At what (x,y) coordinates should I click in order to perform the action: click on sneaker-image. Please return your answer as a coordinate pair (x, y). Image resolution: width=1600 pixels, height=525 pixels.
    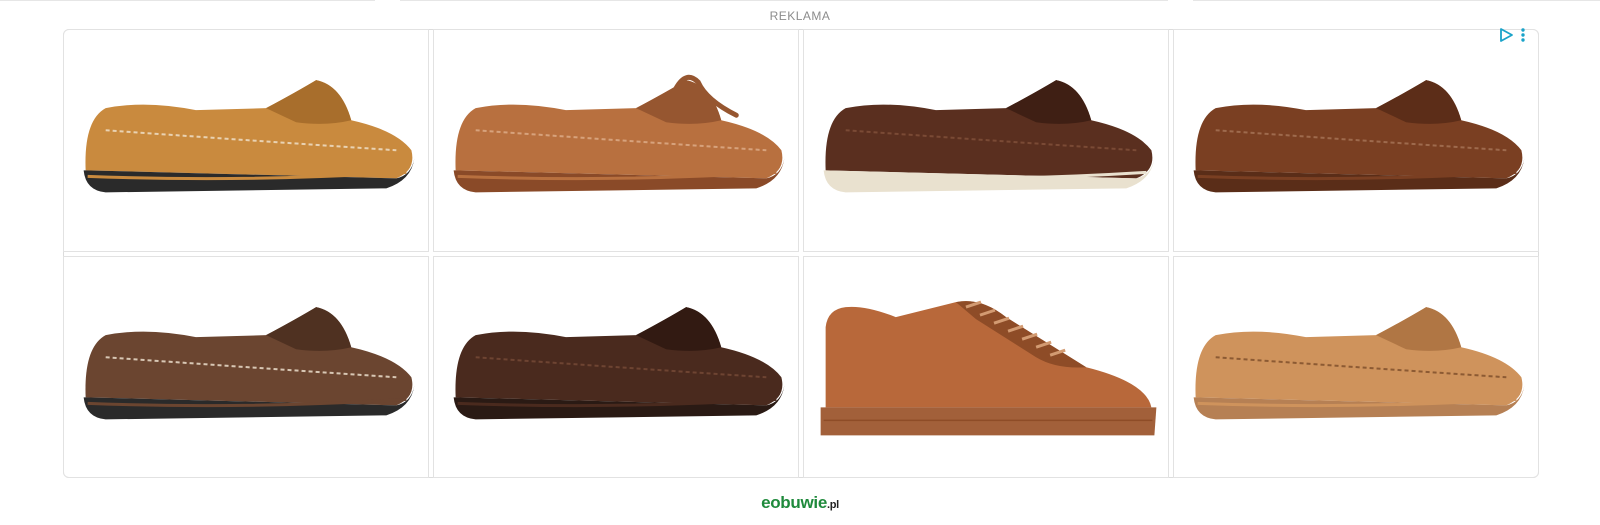
    Looking at the image, I should click on (988, 367).